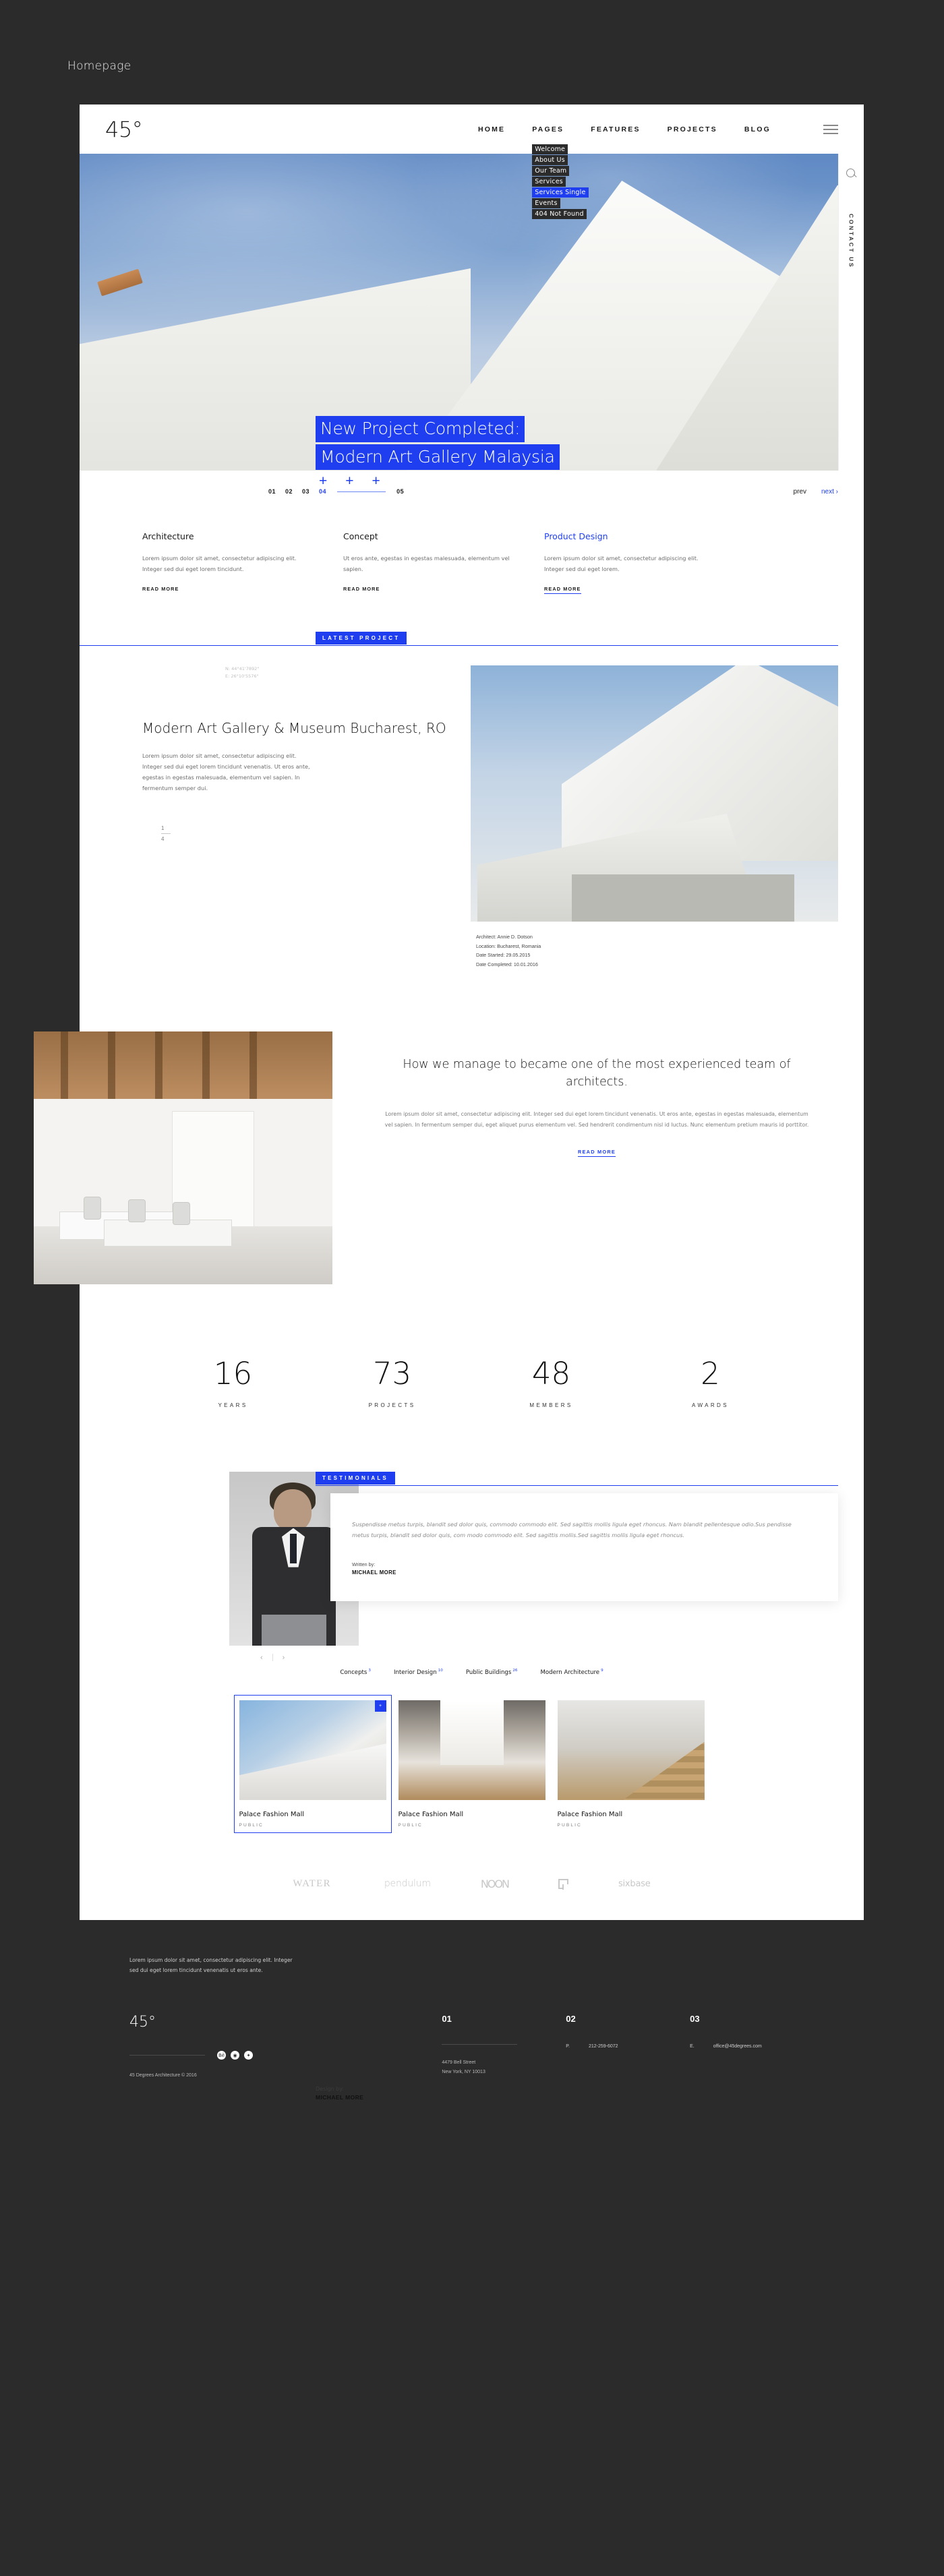 The image size is (944, 2576). I want to click on footer-social-links: Bē ◉ ✦, so click(235, 2055).